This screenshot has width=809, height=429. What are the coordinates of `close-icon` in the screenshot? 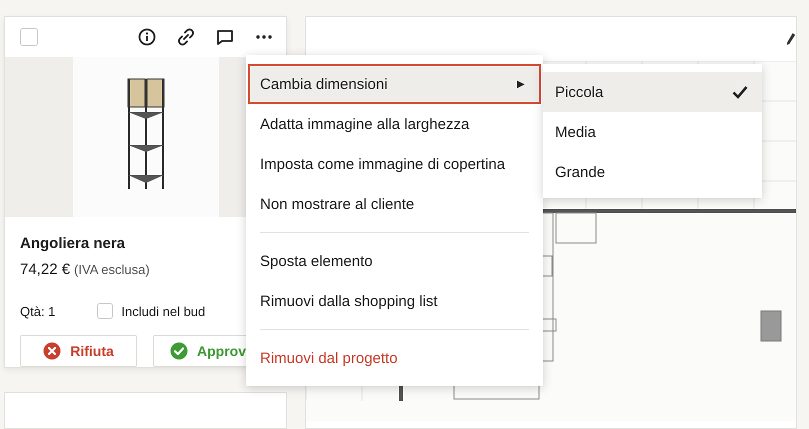 It's located at (52, 351).